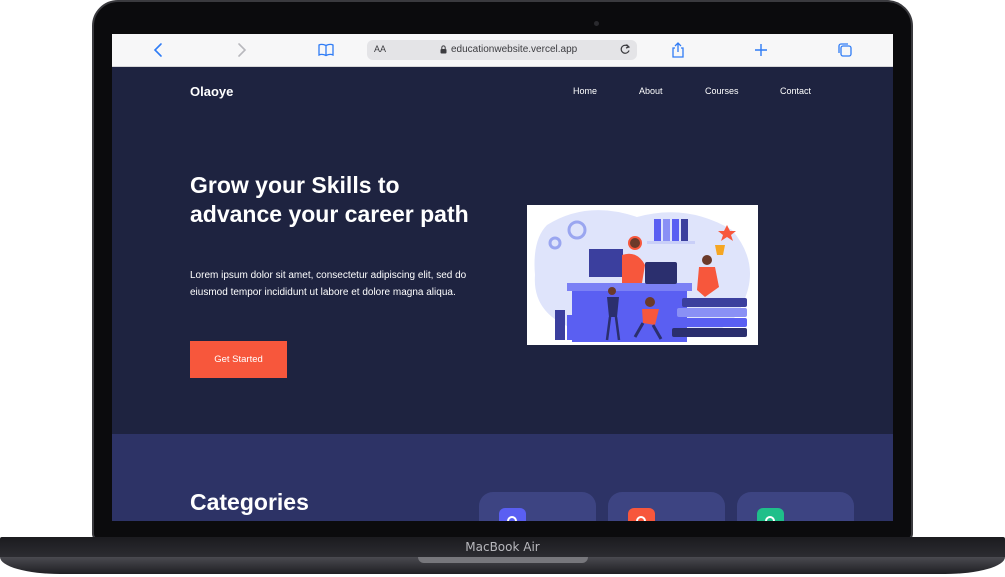 The height and width of the screenshot is (577, 1005). What do you see at coordinates (241, 50) in the screenshot?
I see `forward-icon` at bounding box center [241, 50].